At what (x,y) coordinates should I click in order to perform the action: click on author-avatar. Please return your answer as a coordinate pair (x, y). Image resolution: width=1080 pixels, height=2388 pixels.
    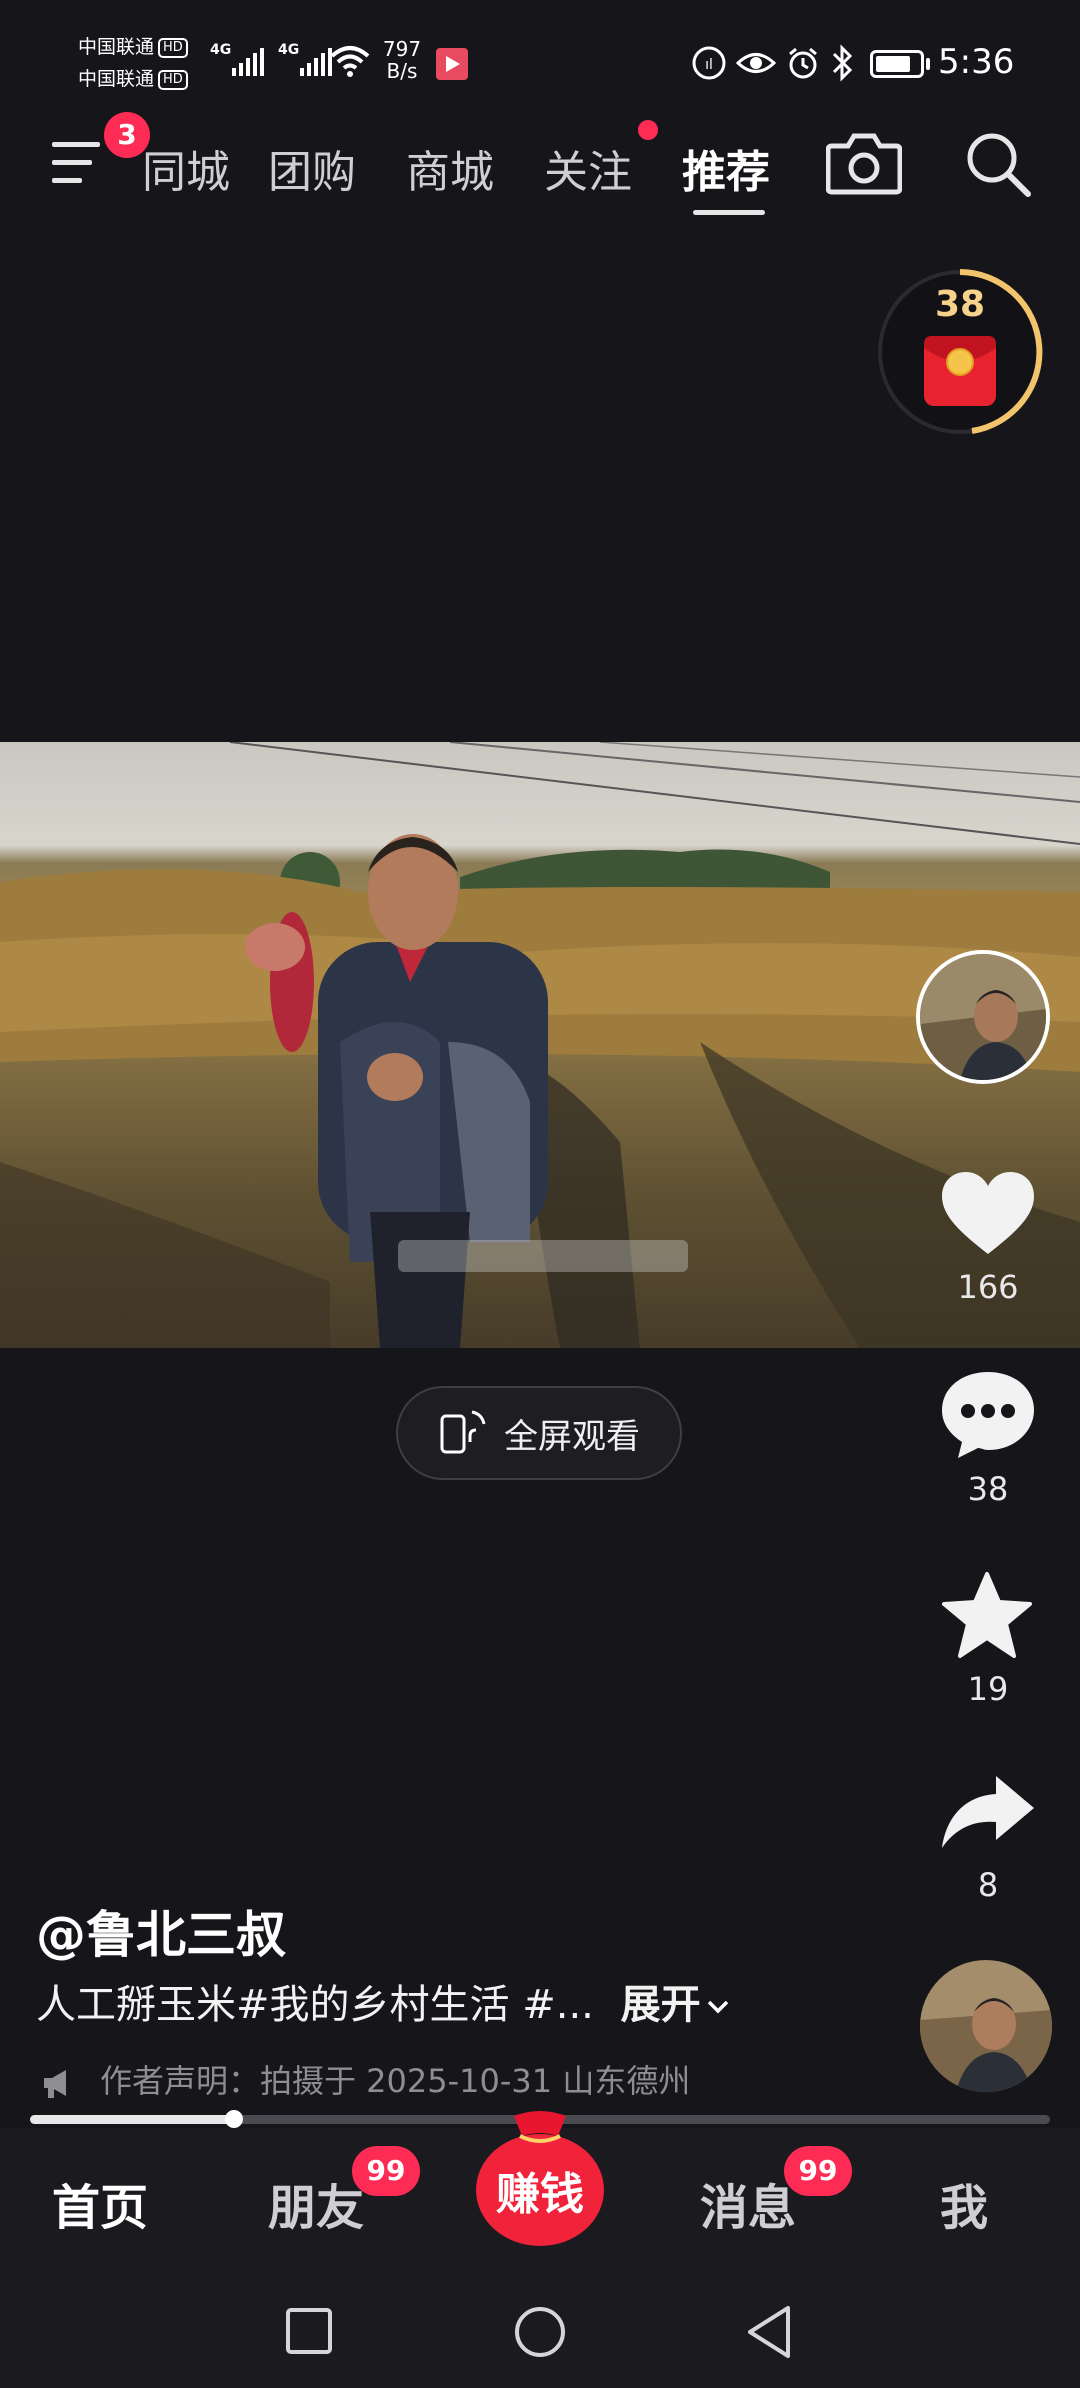
    Looking at the image, I should click on (983, 1017).